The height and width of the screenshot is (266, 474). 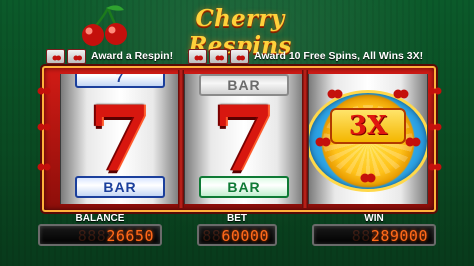 I want to click on win-label: WIN, so click(x=374, y=218).